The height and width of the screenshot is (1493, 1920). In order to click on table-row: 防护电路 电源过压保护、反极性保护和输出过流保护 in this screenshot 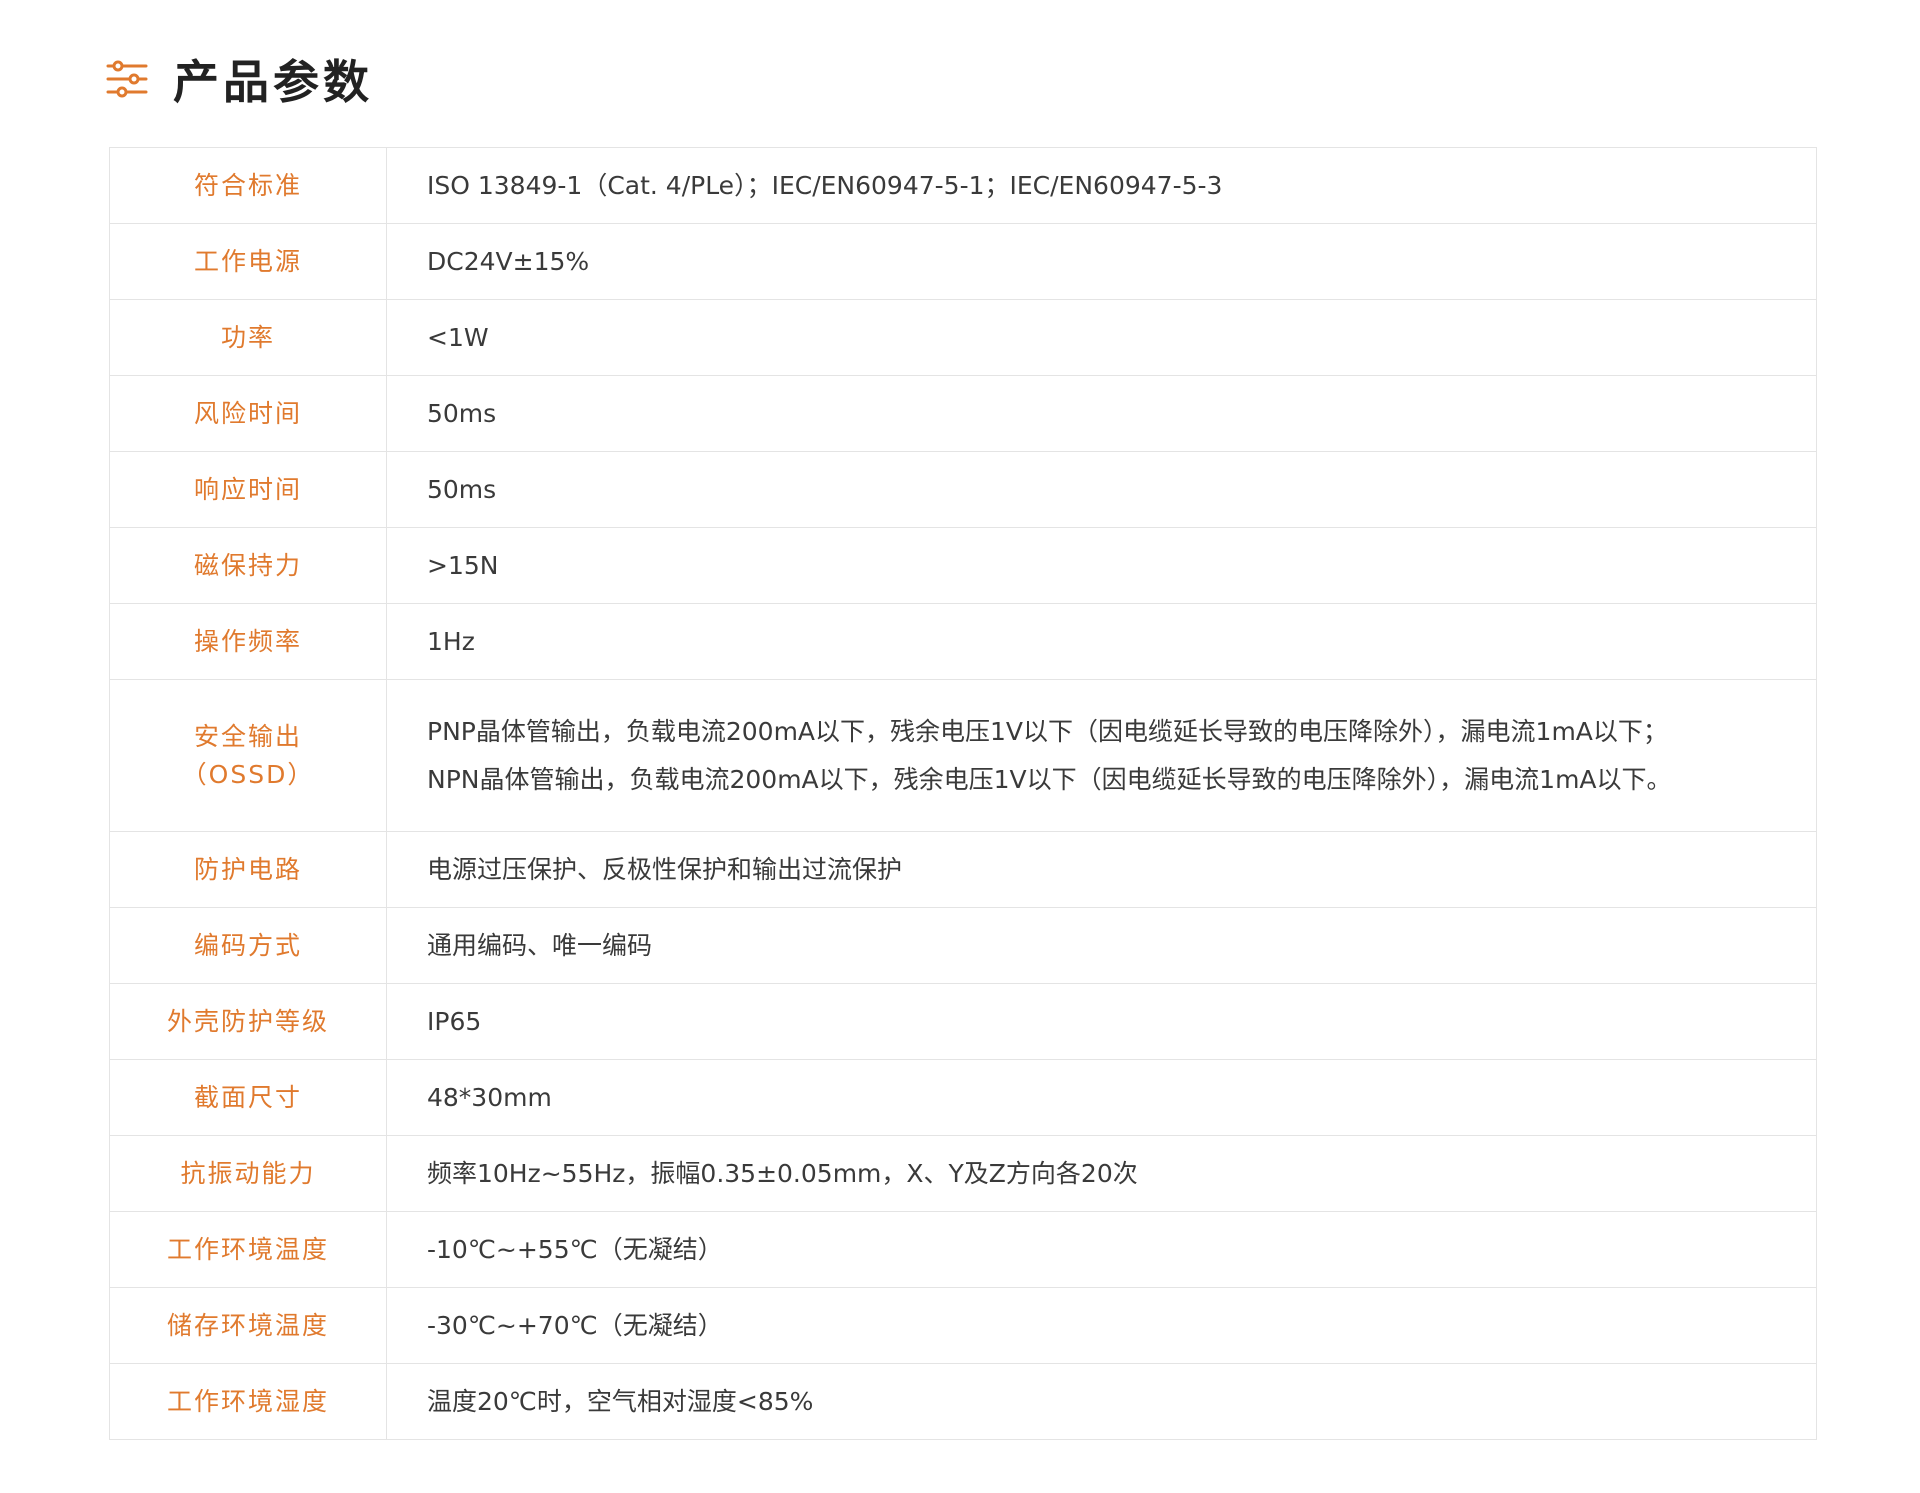, I will do `click(963, 869)`.